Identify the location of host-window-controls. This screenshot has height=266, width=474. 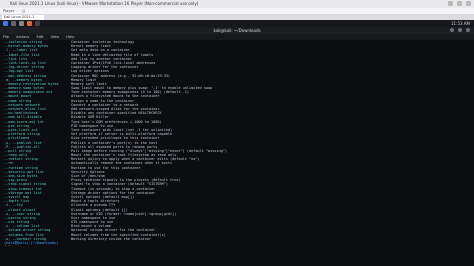
(459, 3).